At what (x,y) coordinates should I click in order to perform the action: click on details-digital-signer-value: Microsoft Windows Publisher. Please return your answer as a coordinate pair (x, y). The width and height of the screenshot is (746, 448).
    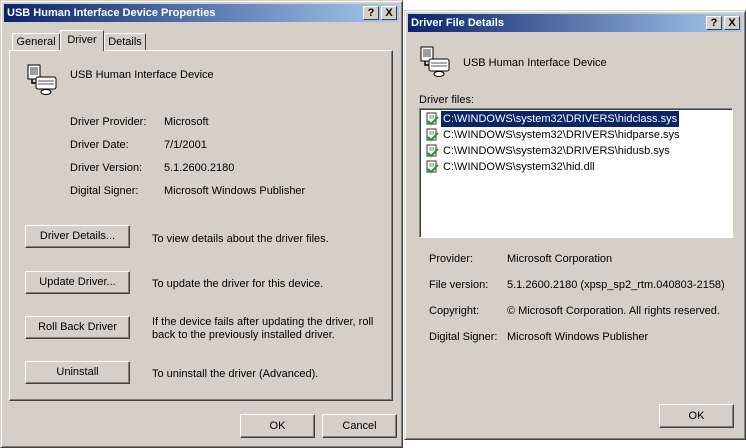
    Looking at the image, I should click on (578, 337).